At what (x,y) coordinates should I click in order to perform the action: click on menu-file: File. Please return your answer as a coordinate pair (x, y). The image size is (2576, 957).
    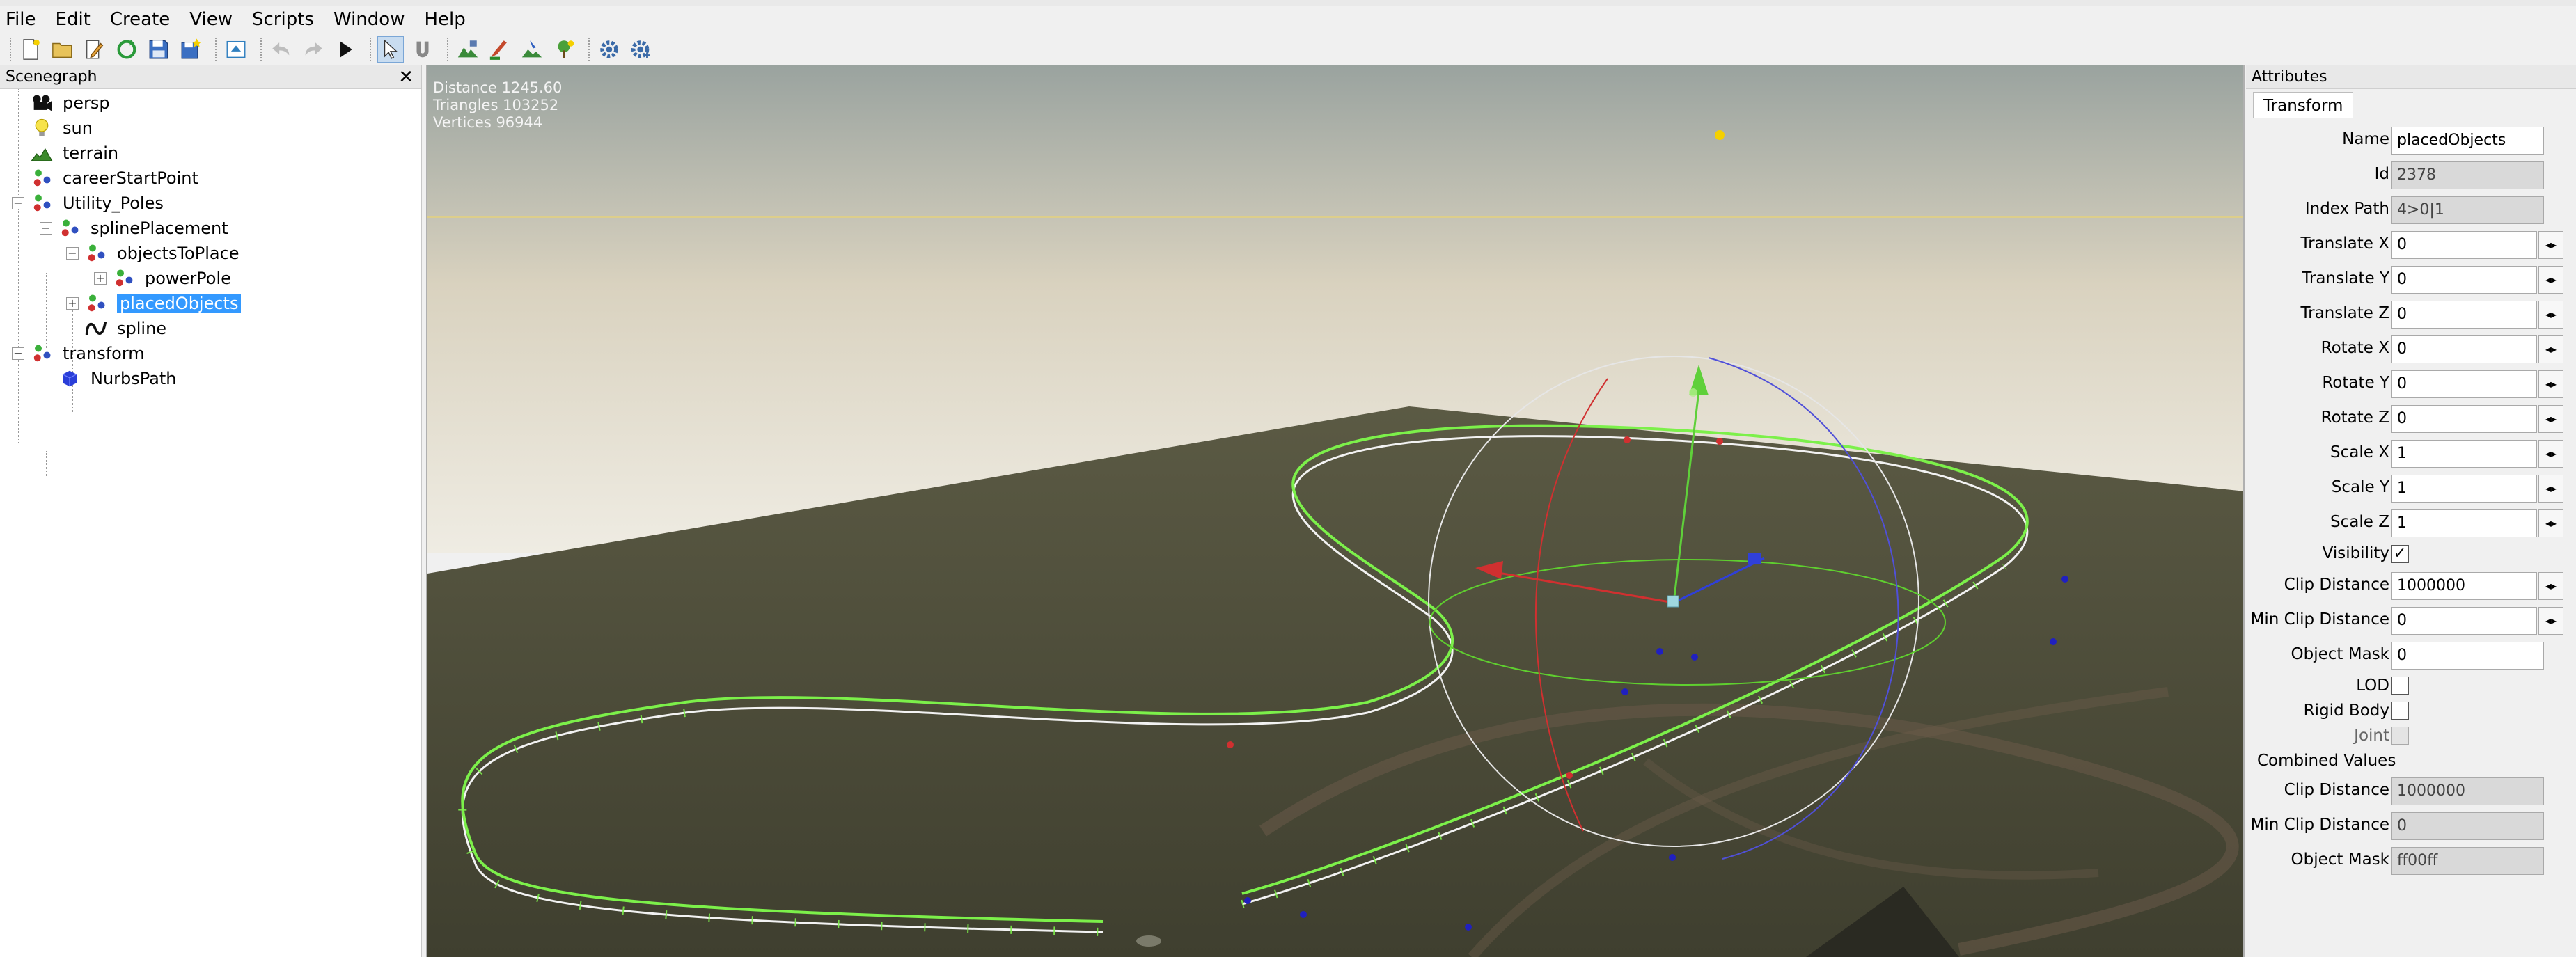
    Looking at the image, I should click on (21, 19).